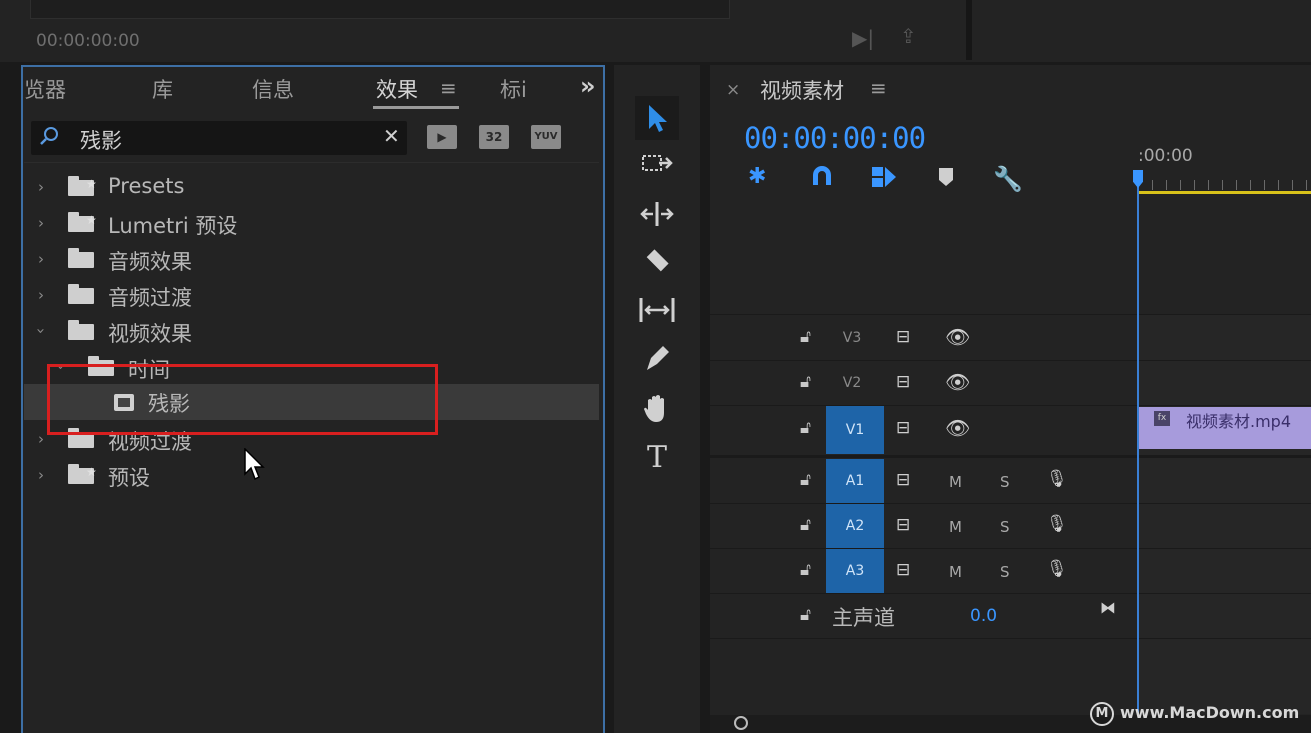 The height and width of the screenshot is (733, 1311). What do you see at coordinates (50, 136) in the screenshot?
I see `search-icon` at bounding box center [50, 136].